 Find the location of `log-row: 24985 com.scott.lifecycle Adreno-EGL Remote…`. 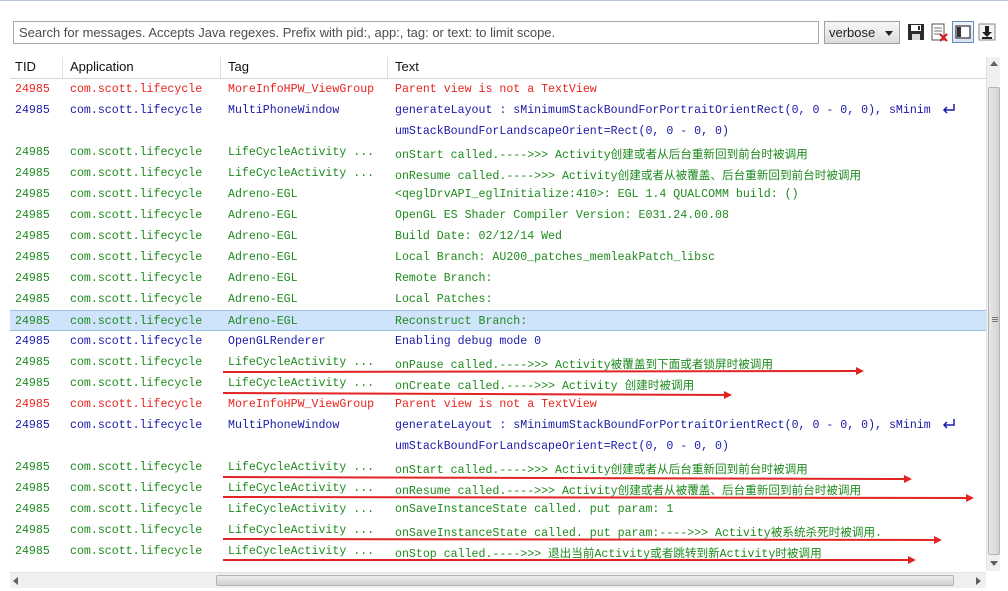

log-row: 24985 com.scott.lifecycle Adreno-EGL Remote… is located at coordinates (498, 278).